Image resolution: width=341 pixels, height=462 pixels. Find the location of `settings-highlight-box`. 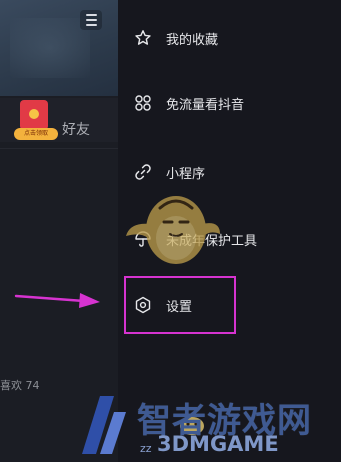

settings-highlight-box is located at coordinates (180, 305).